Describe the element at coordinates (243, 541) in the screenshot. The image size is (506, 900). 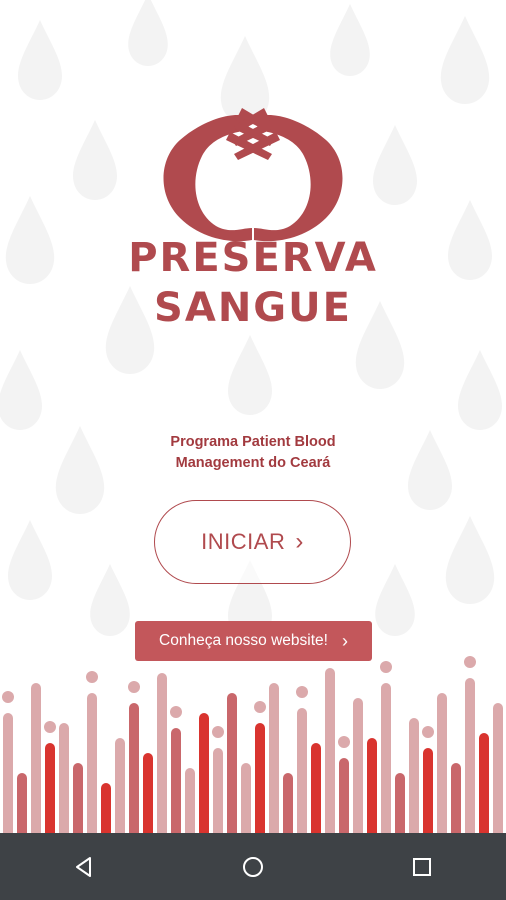
I see `start-button-label: INICIAR` at that location.